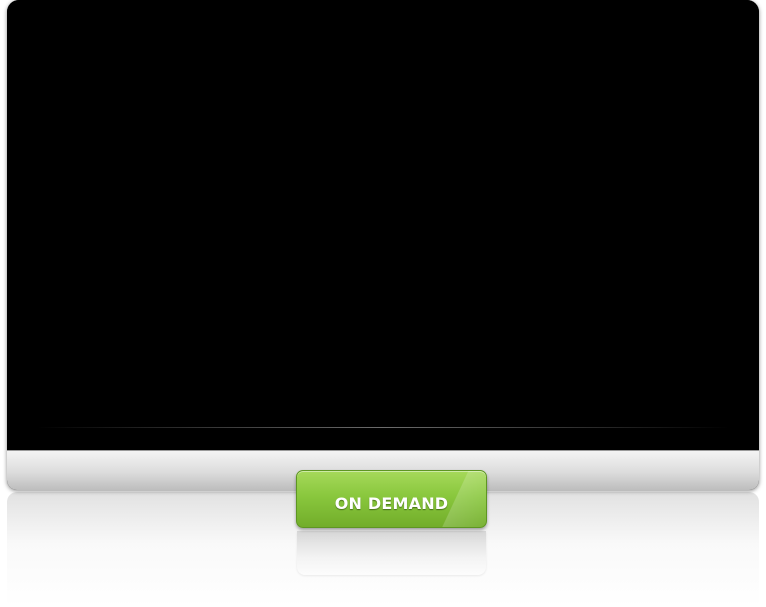 This screenshot has height=607, width=766. I want to click on on-demand-button: ON DEMAND, so click(391, 499).